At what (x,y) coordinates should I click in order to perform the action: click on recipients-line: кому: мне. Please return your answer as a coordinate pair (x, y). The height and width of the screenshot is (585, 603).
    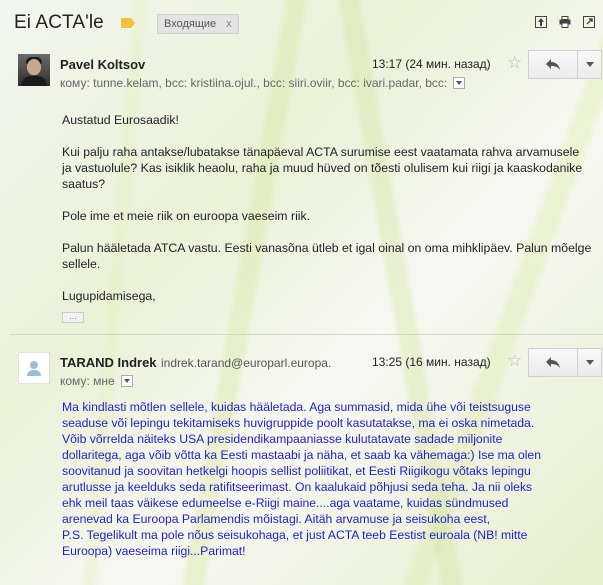
    Looking at the image, I should click on (96, 381).